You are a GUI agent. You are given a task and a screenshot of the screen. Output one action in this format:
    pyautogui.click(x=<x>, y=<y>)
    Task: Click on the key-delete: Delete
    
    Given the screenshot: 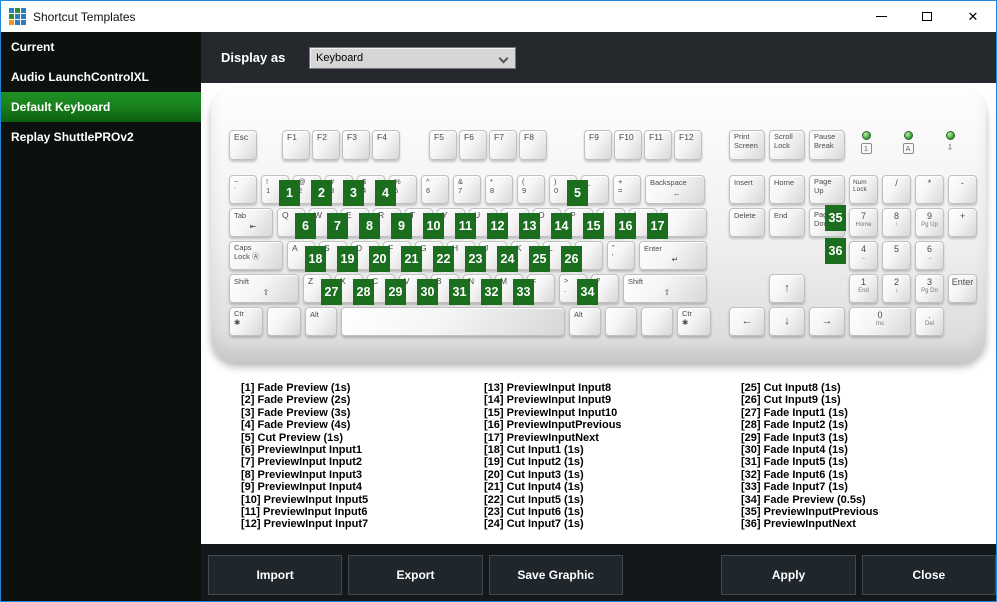 What is the action you would take?
    pyautogui.click(x=747, y=222)
    